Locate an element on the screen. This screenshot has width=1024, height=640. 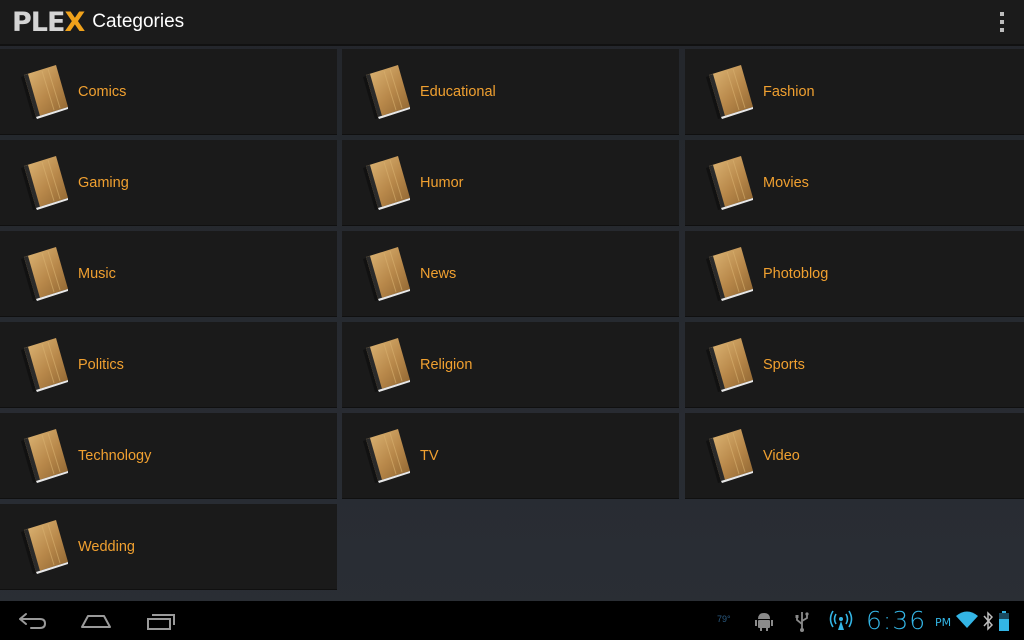
category-label: Sports is located at coordinates (784, 365).